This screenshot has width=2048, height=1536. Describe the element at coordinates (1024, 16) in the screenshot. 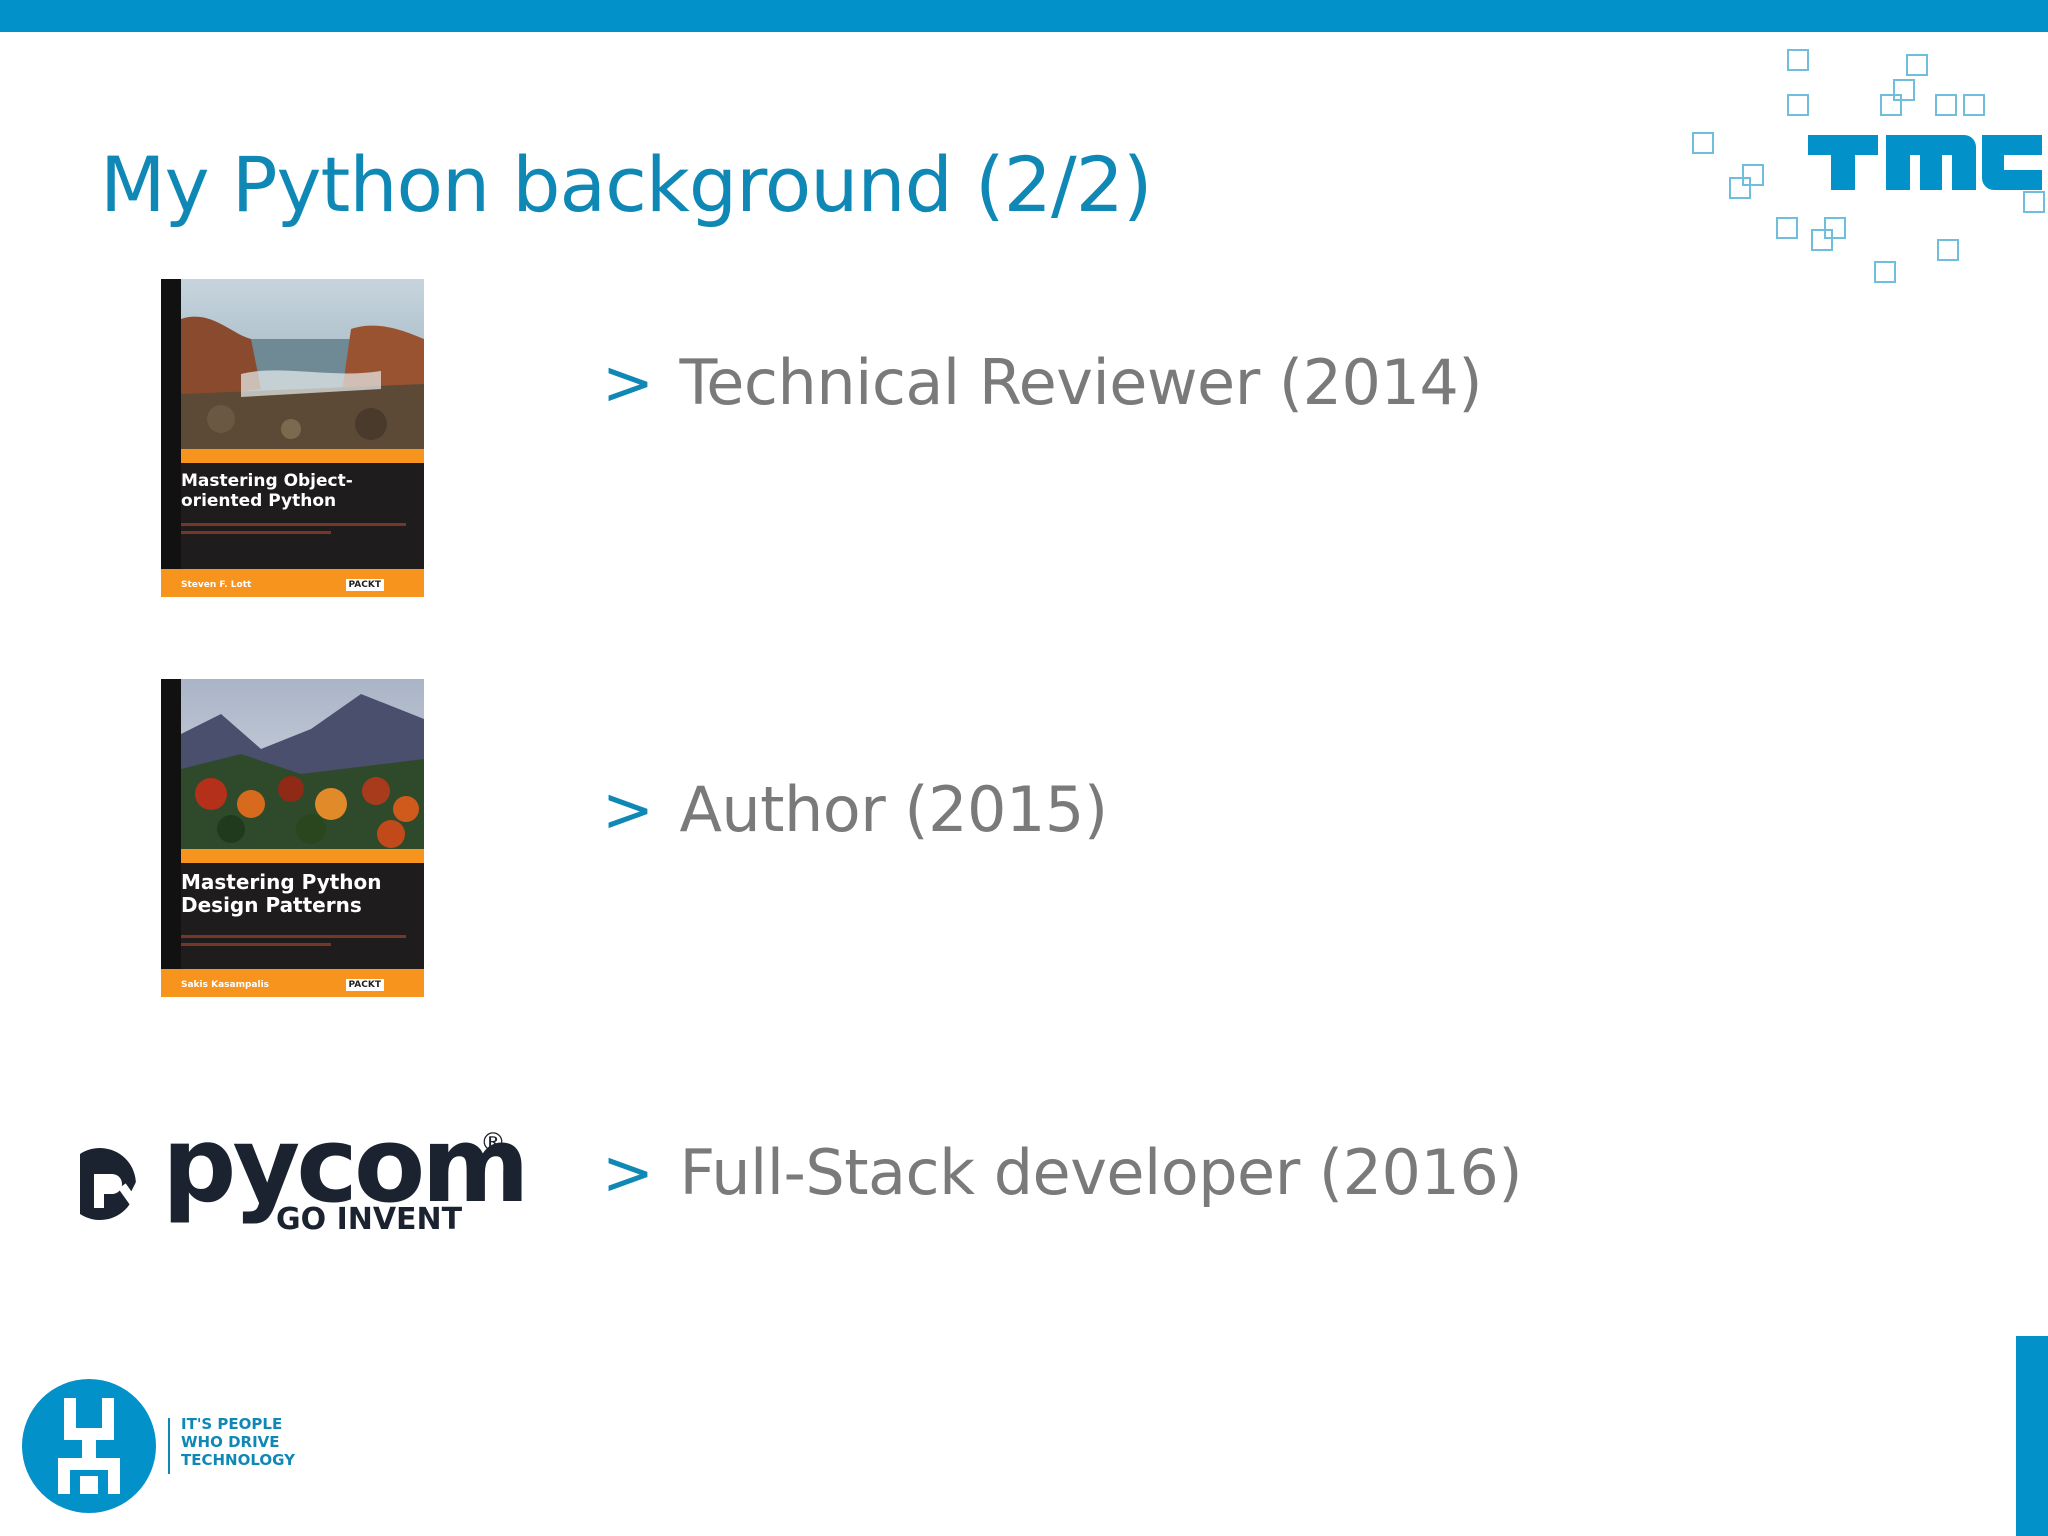

I see `top-accent-bar` at that location.